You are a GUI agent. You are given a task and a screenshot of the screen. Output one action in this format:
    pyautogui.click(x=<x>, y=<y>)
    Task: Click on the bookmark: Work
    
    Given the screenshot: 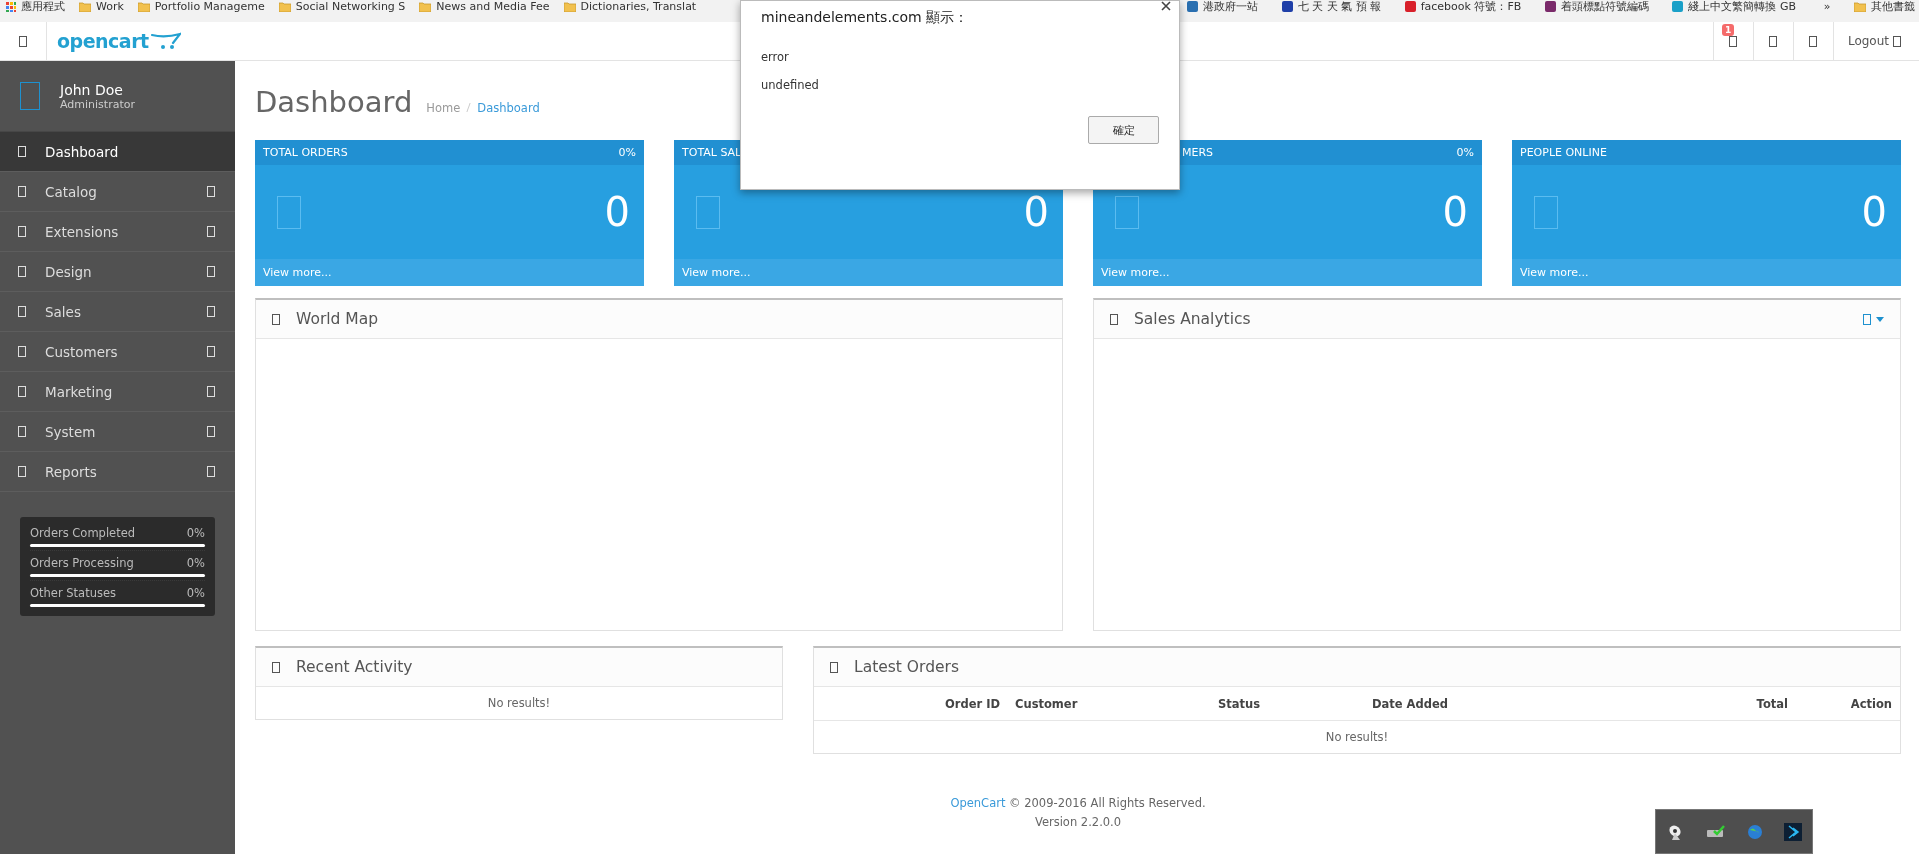 What is the action you would take?
    pyautogui.click(x=101, y=6)
    